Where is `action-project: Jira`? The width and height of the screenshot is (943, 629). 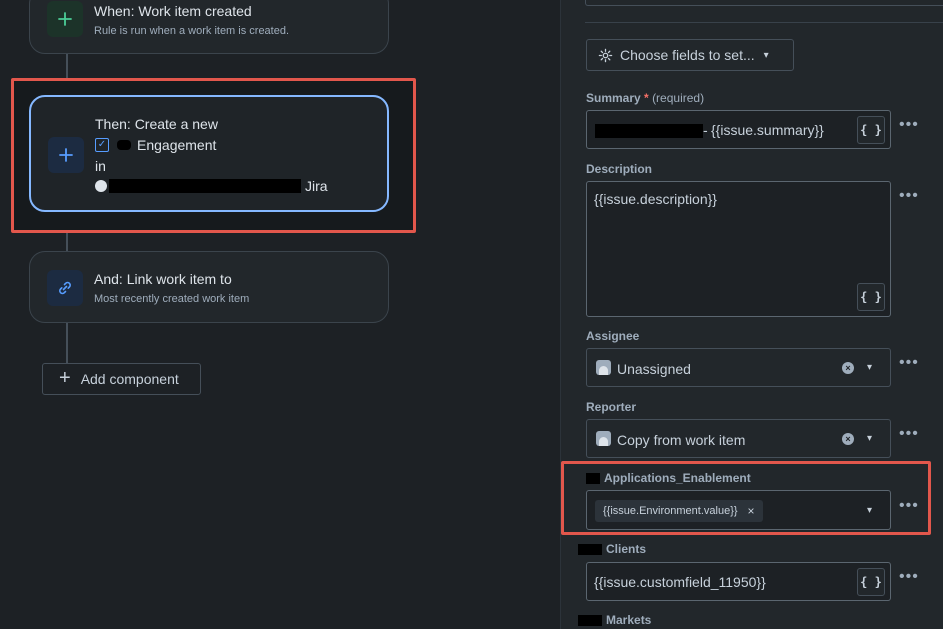 action-project: Jira is located at coordinates (211, 186).